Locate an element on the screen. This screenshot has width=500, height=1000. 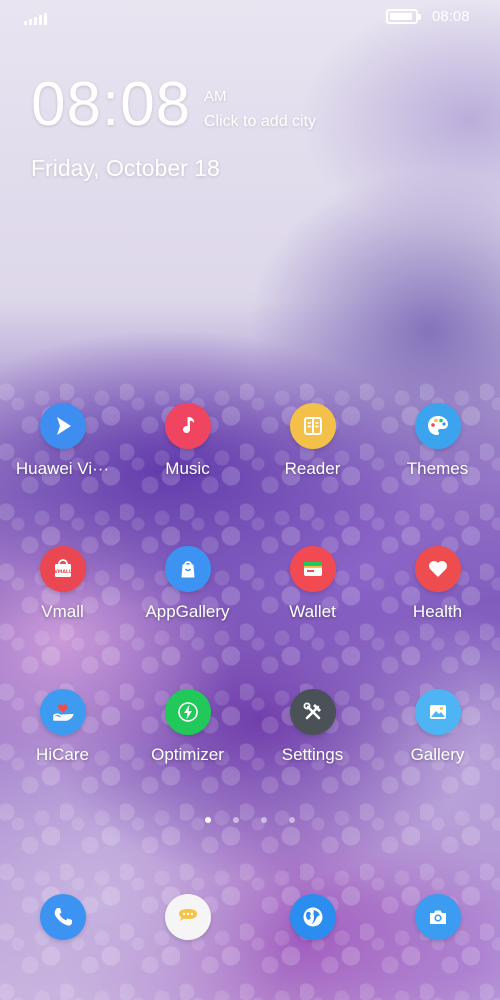
picture-icon is located at coordinates (437, 712).